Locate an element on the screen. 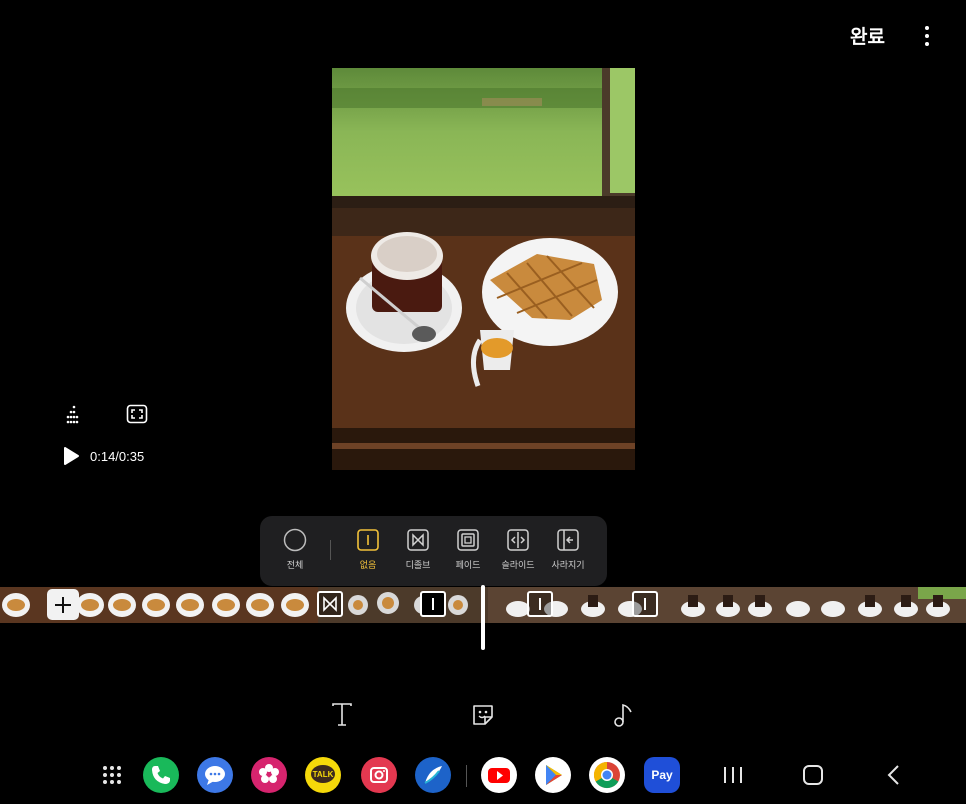 The width and height of the screenshot is (966, 804). audio-levels-icon is located at coordinates (74, 417).